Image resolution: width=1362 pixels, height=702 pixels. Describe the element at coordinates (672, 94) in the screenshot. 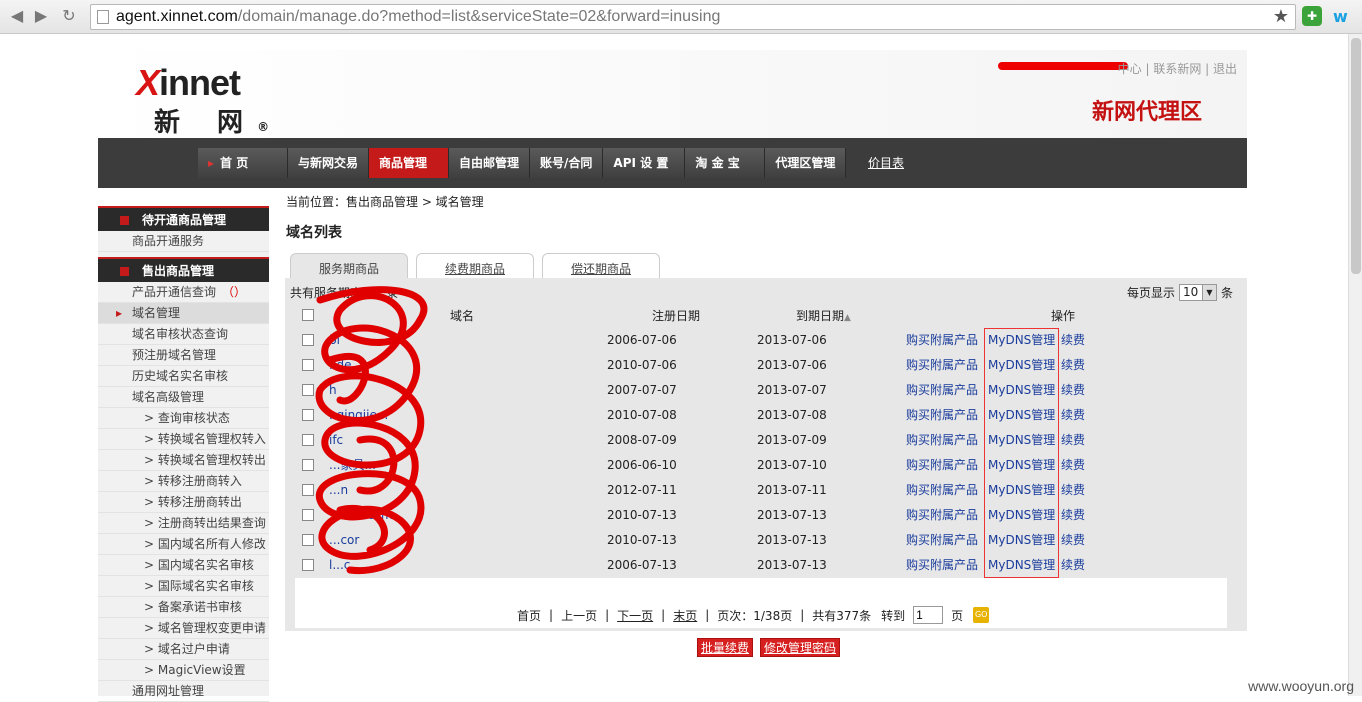

I see `site-header: Xinnet 新 网® 中心 | 联系新网 | 退出 新网代理区` at that location.